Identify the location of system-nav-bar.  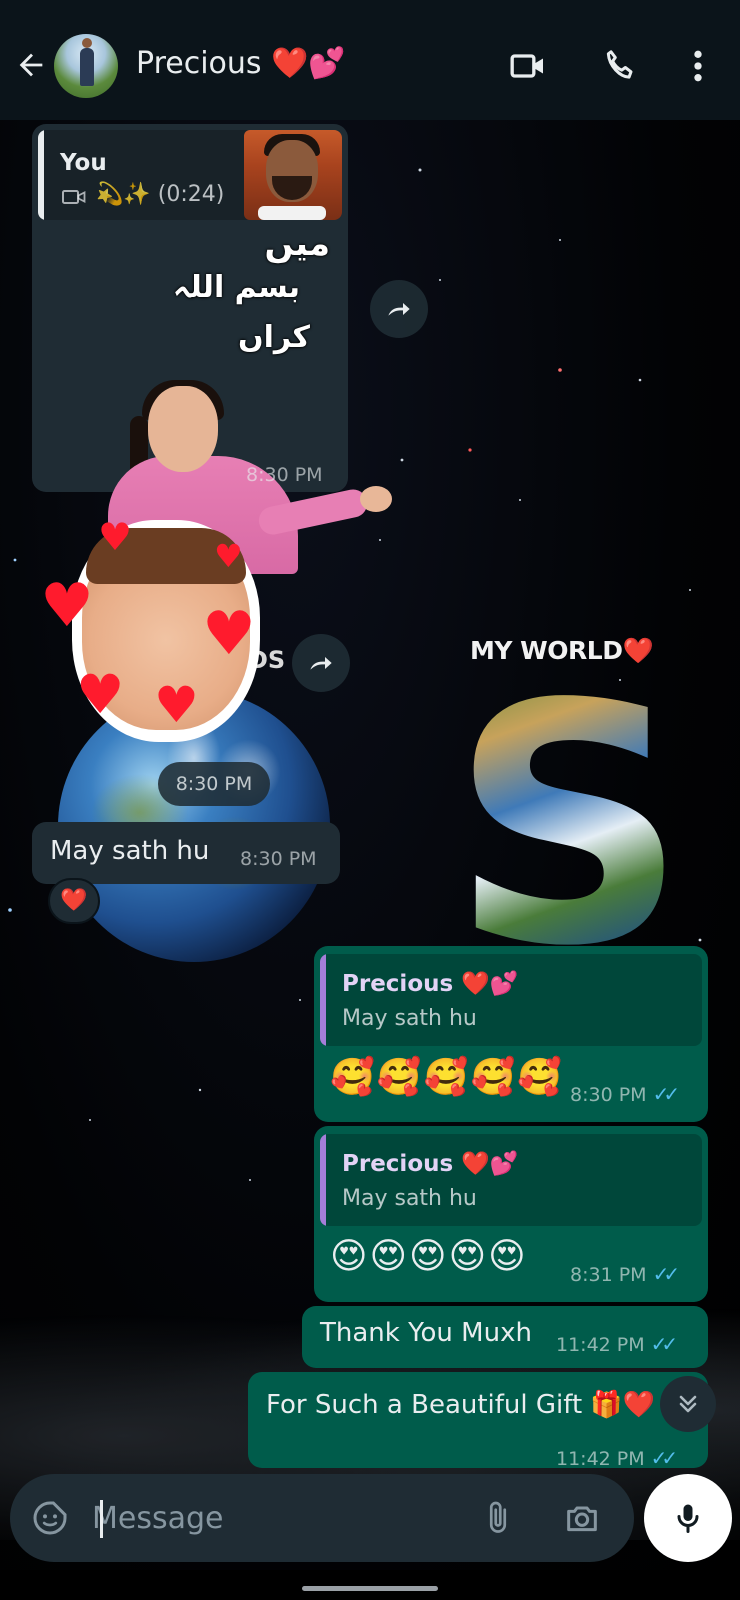
(370, 1585).